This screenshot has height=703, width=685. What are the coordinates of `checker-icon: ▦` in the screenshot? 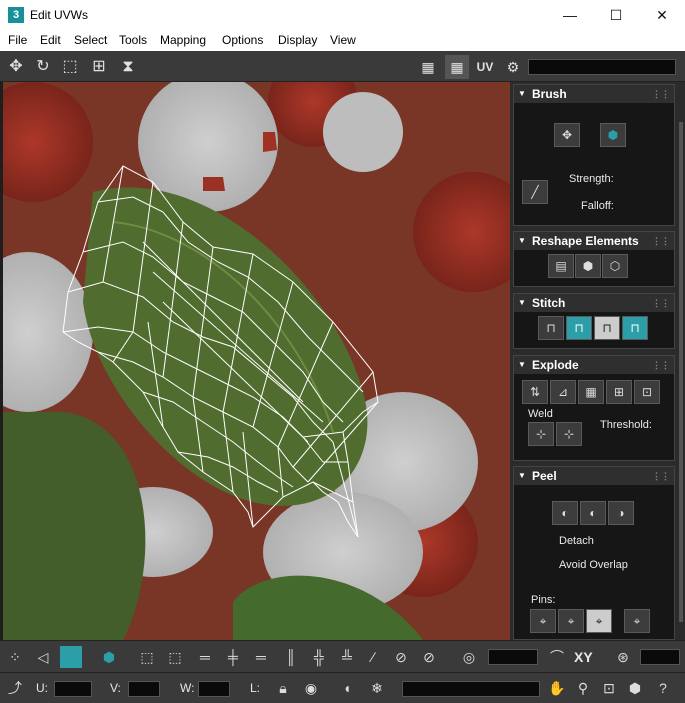 It's located at (428, 67).